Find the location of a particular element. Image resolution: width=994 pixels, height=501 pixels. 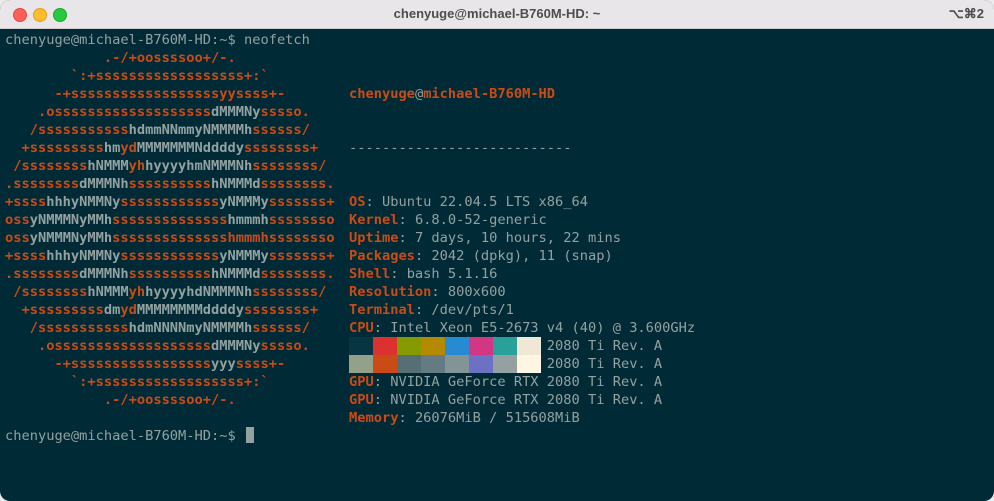

info-key: Kernel is located at coordinates (374, 220).